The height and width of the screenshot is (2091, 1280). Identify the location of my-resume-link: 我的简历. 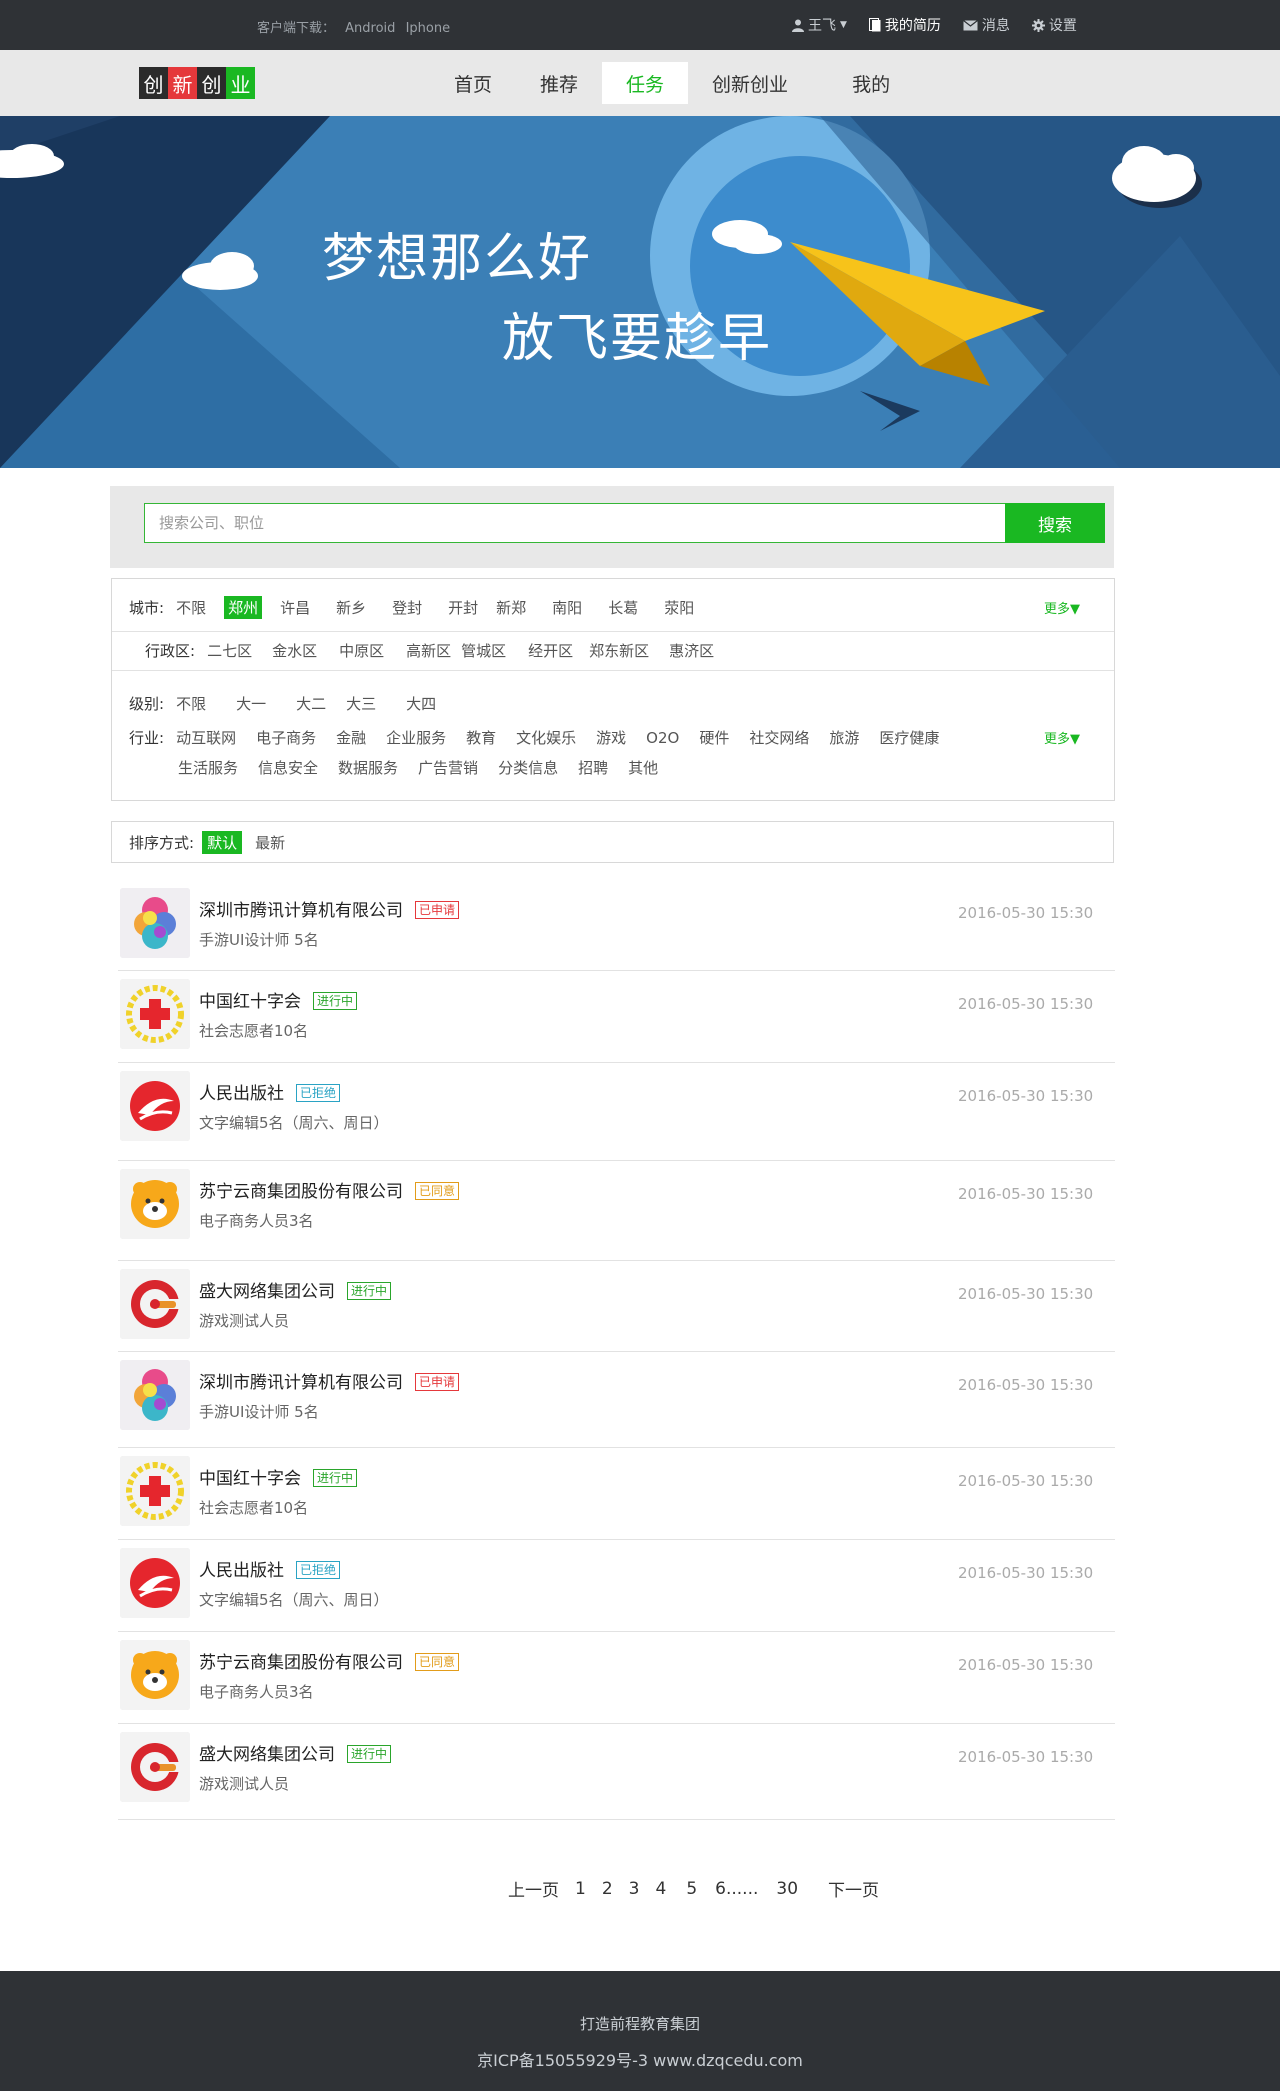
(904, 25).